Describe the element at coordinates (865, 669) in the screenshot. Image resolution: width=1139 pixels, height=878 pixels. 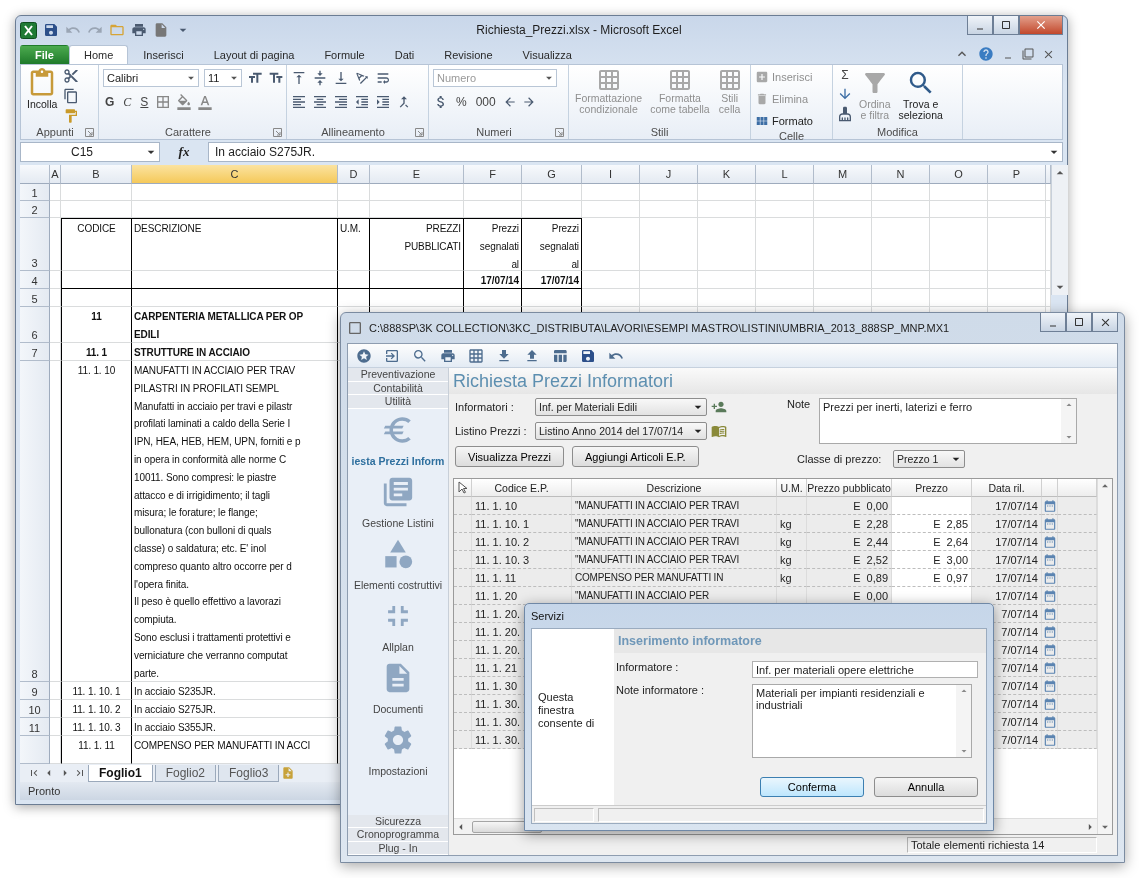
I see `informatore-field: Inf. per materiali opere elettriche` at that location.